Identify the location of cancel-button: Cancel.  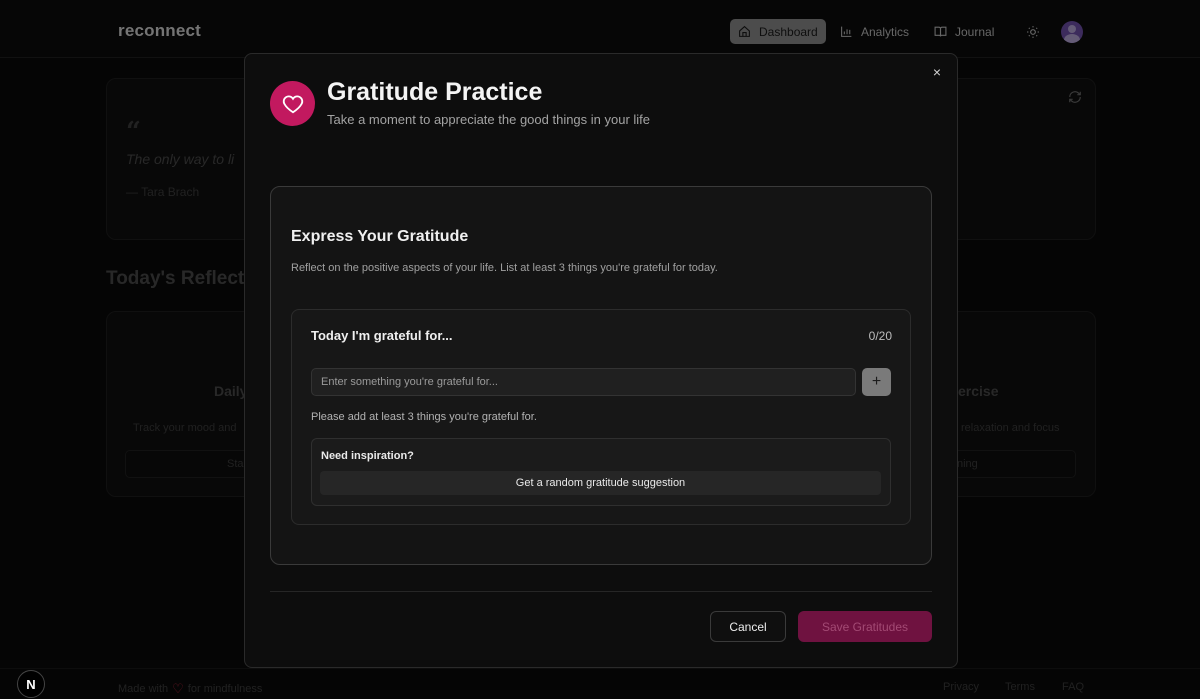
(748, 626).